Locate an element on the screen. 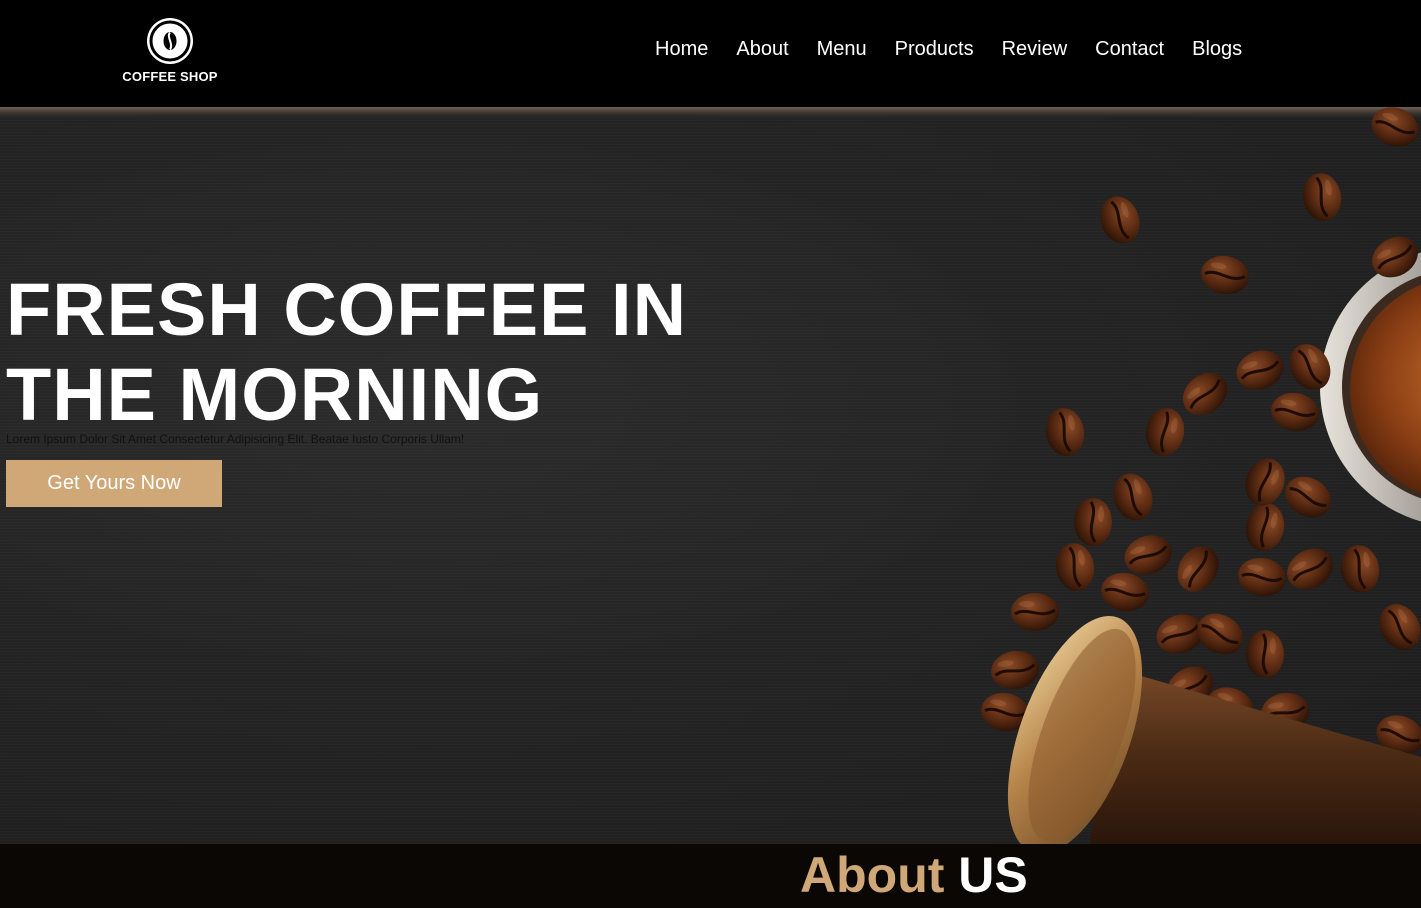  nav-item-contact: Contact is located at coordinates (1129, 50).